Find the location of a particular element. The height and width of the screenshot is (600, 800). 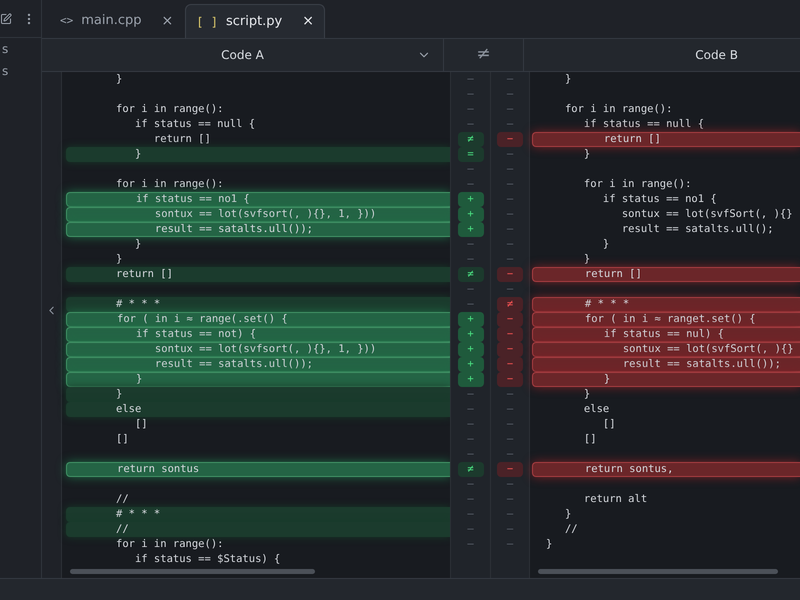

edit-icon is located at coordinates (6, 18).